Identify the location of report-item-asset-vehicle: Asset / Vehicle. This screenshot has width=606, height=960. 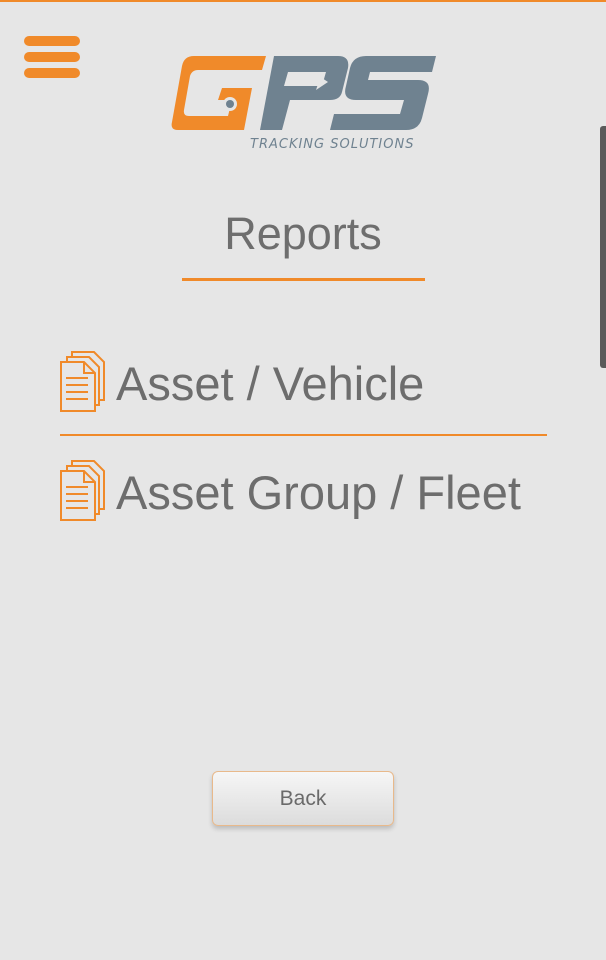
(308, 385).